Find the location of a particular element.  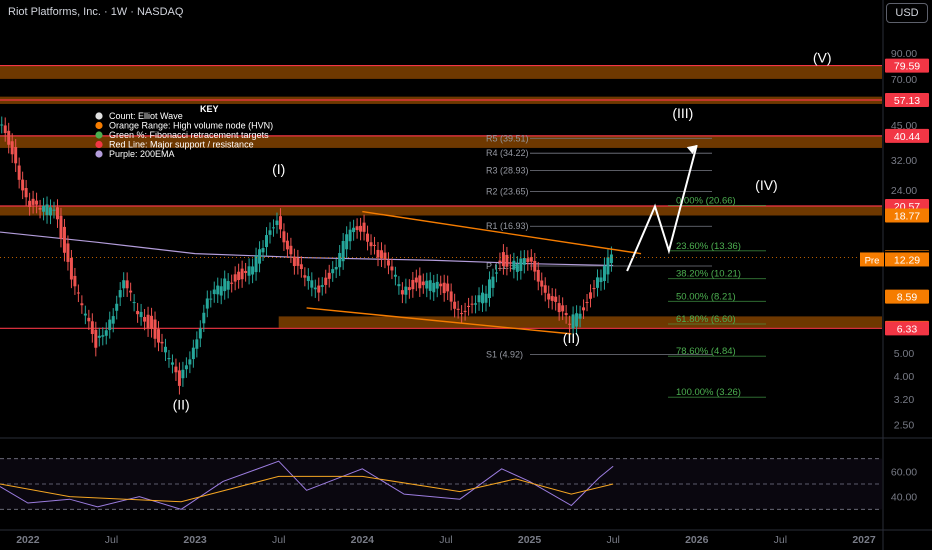

legend-title: KEY is located at coordinates (209, 109).